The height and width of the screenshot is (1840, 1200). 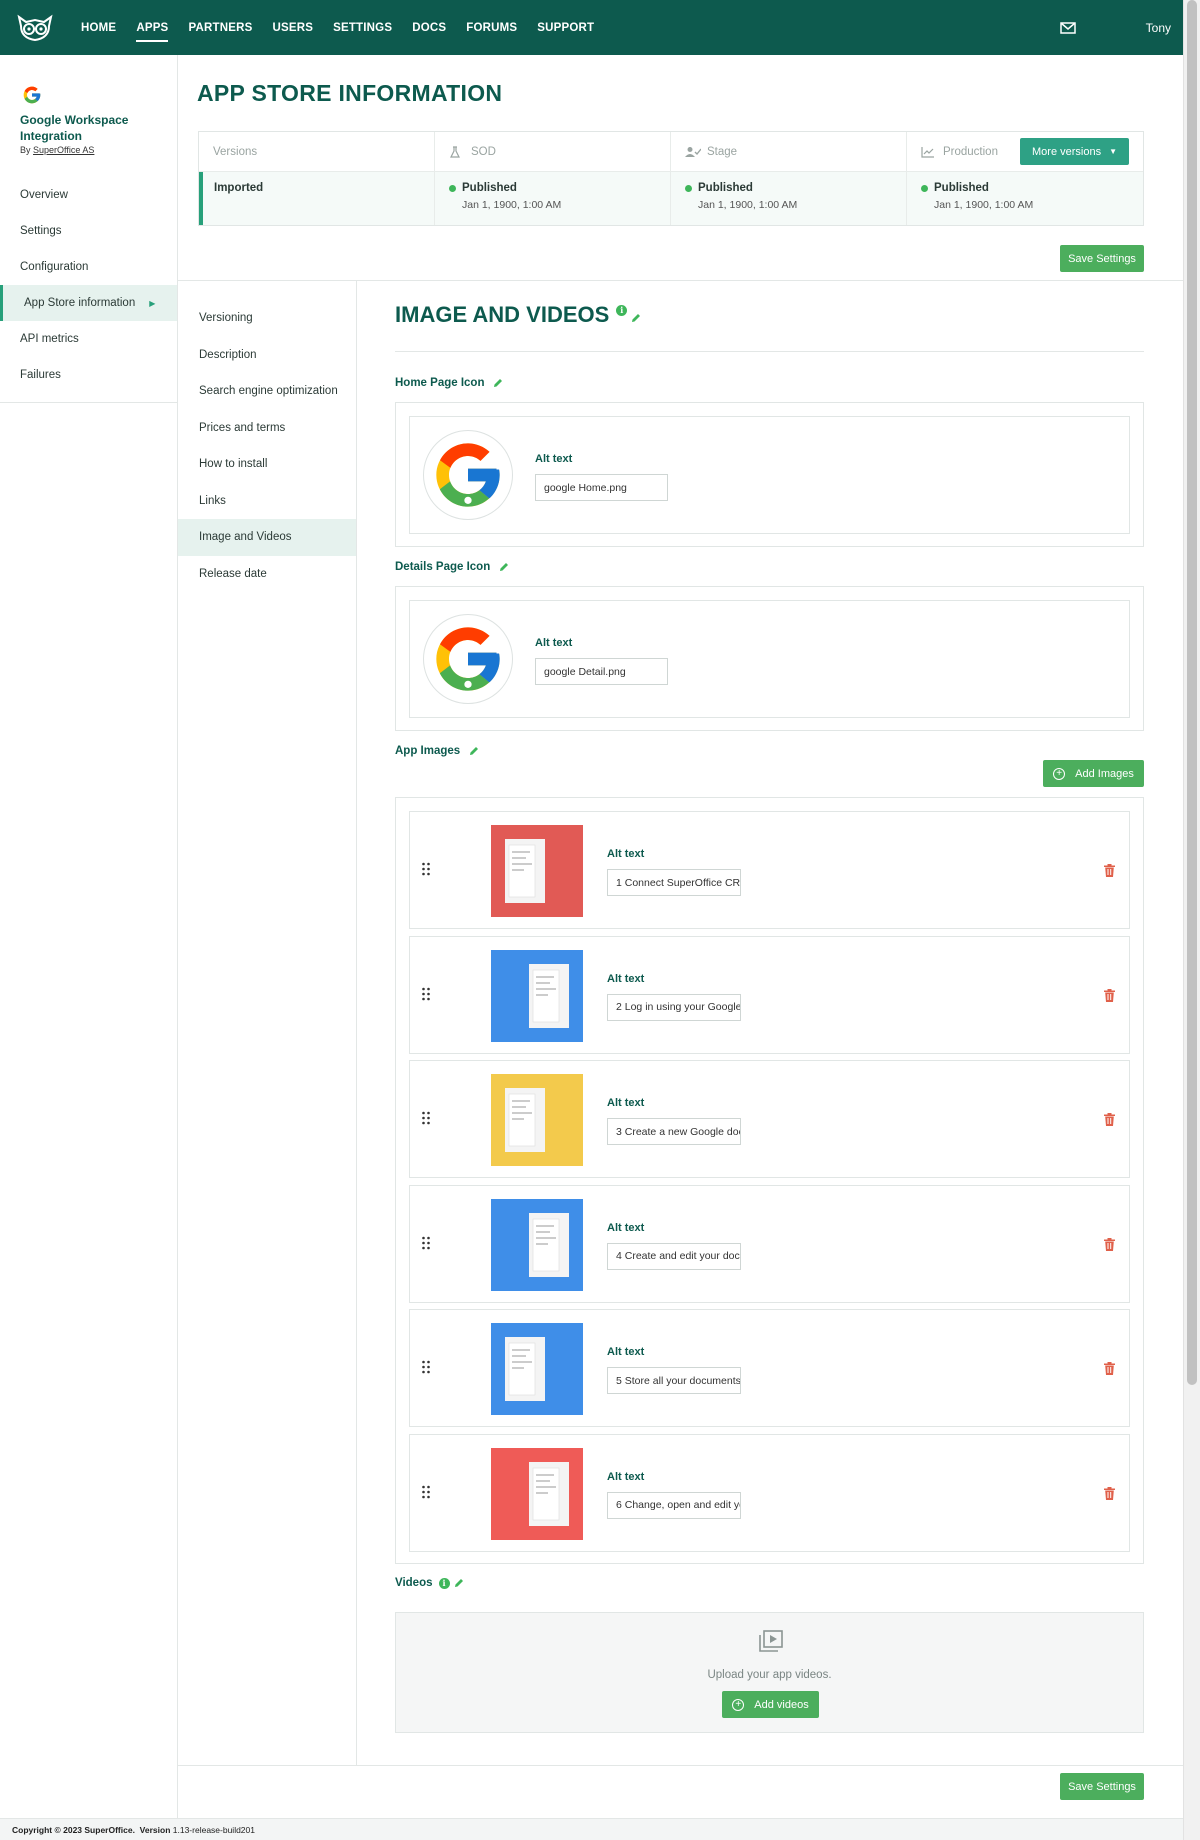 I want to click on section-title-text: IMAGE AND VIDEOS, so click(x=502, y=314).